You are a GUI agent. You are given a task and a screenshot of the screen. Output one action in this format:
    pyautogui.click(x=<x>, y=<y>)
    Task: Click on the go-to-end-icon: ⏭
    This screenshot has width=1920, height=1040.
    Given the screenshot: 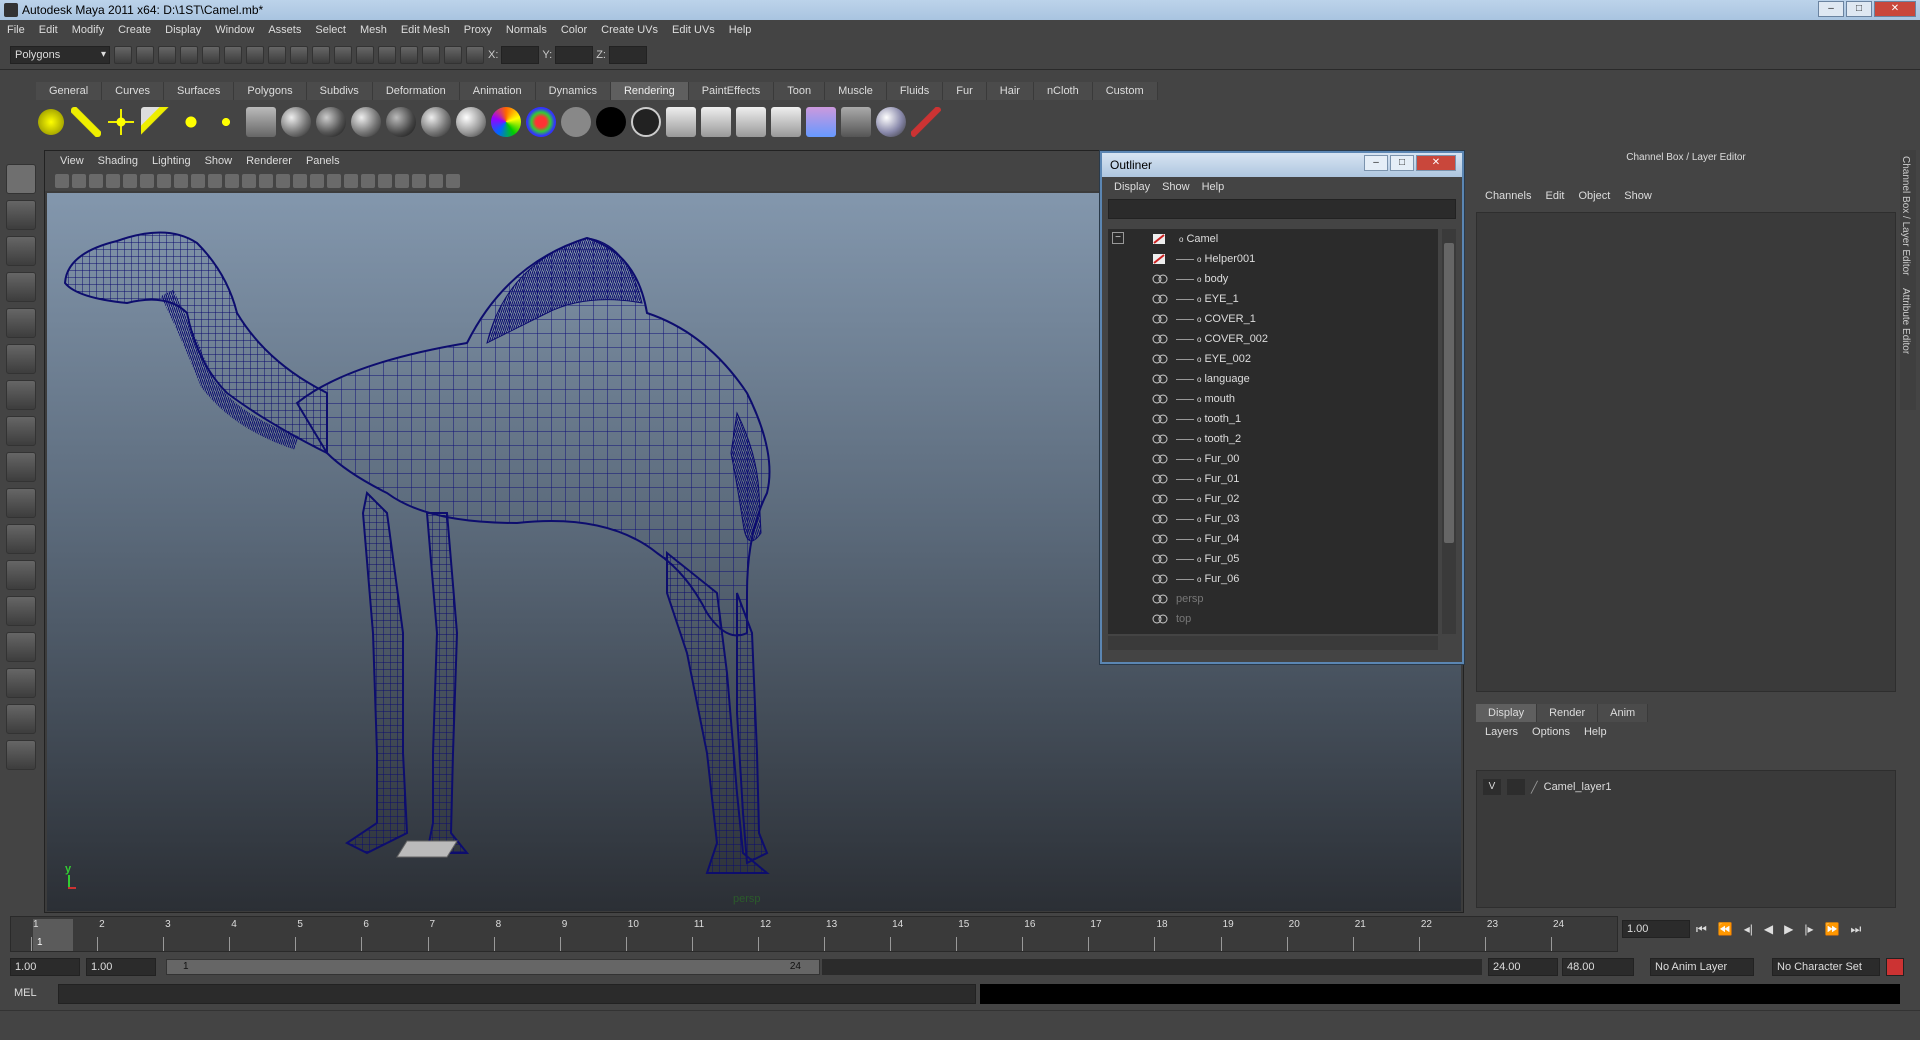 What is the action you would take?
    pyautogui.click(x=1855, y=929)
    